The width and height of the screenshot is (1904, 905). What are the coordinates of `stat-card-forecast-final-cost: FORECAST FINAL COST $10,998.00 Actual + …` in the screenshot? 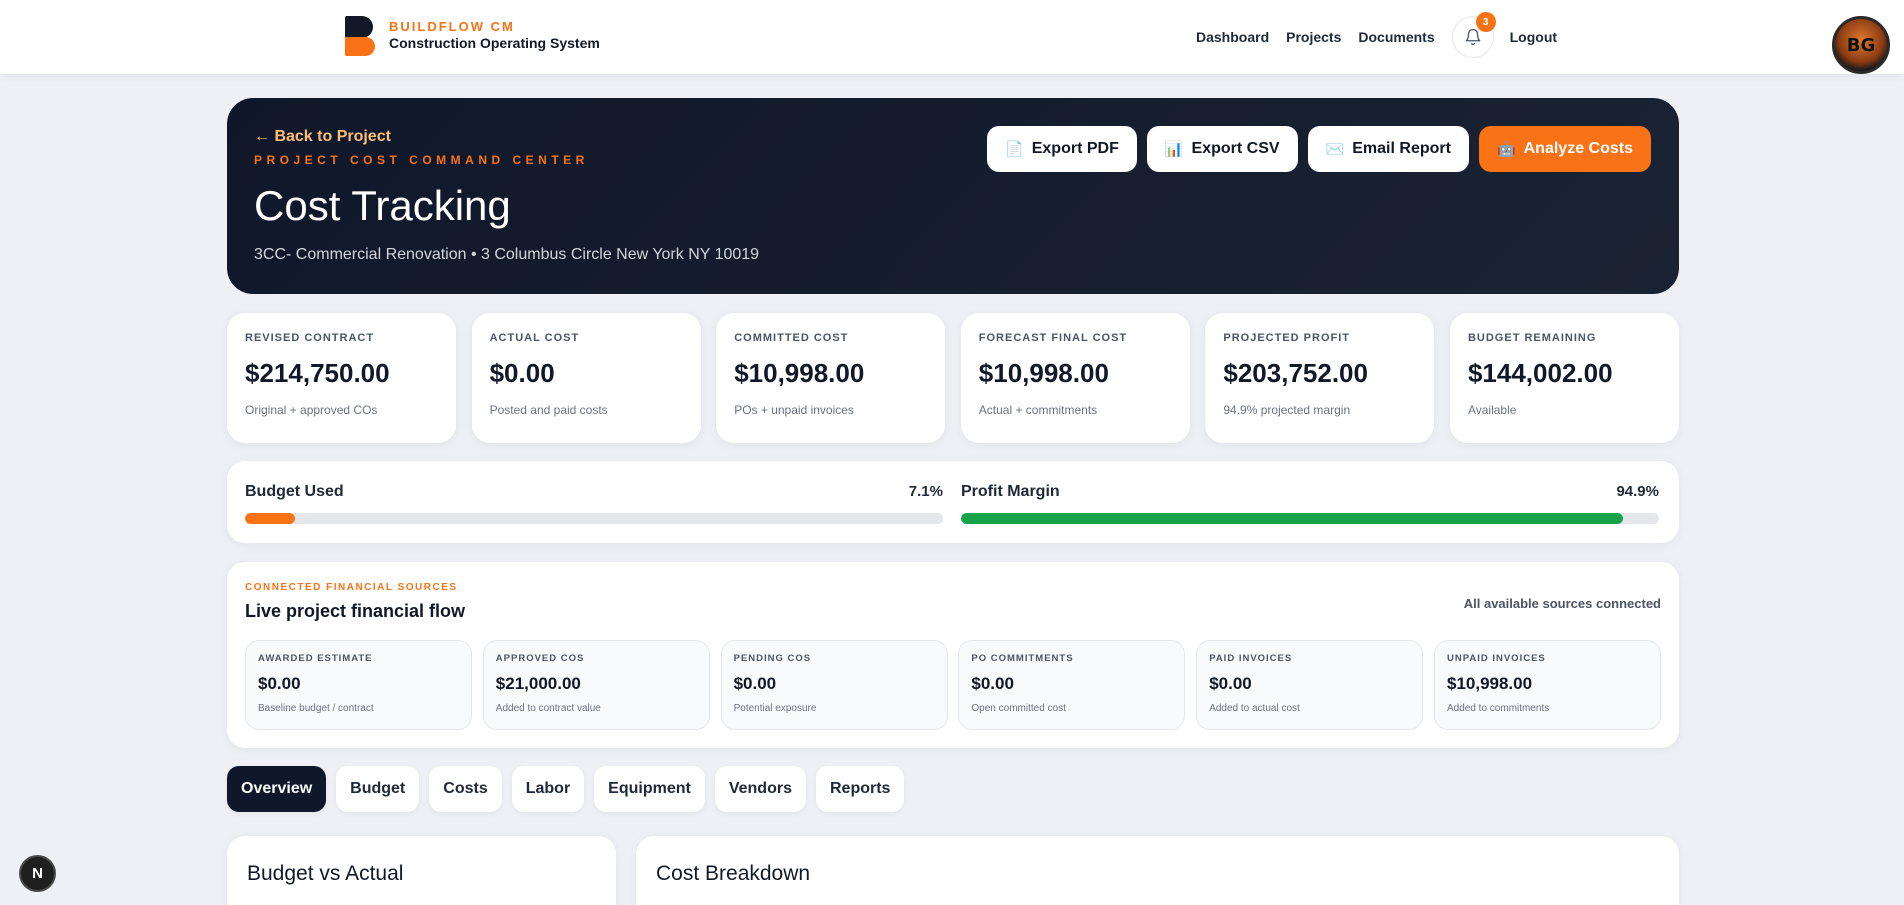 It's located at (1075, 378).